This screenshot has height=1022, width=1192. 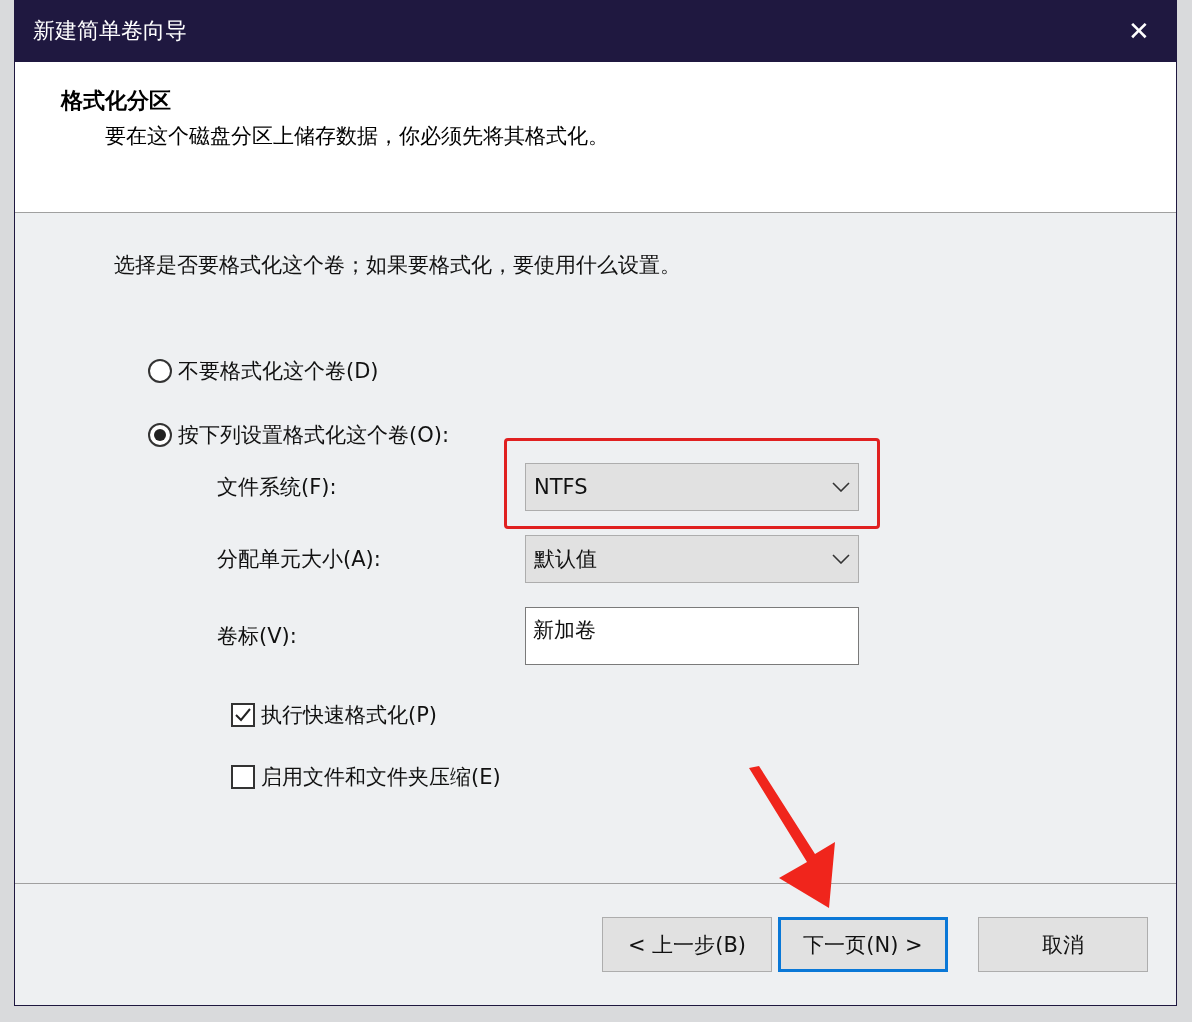 What do you see at coordinates (687, 944) in the screenshot?
I see `dialog-button: < 上一步(B)` at bounding box center [687, 944].